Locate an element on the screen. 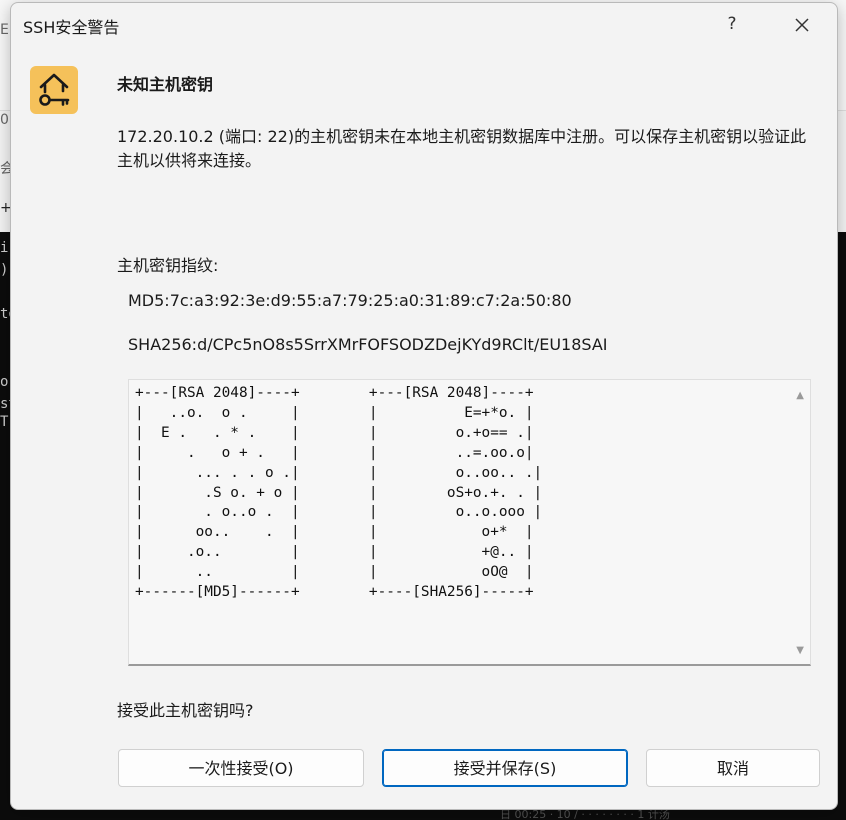 This screenshot has width=846, height=820. host-key-icon is located at coordinates (54, 90).